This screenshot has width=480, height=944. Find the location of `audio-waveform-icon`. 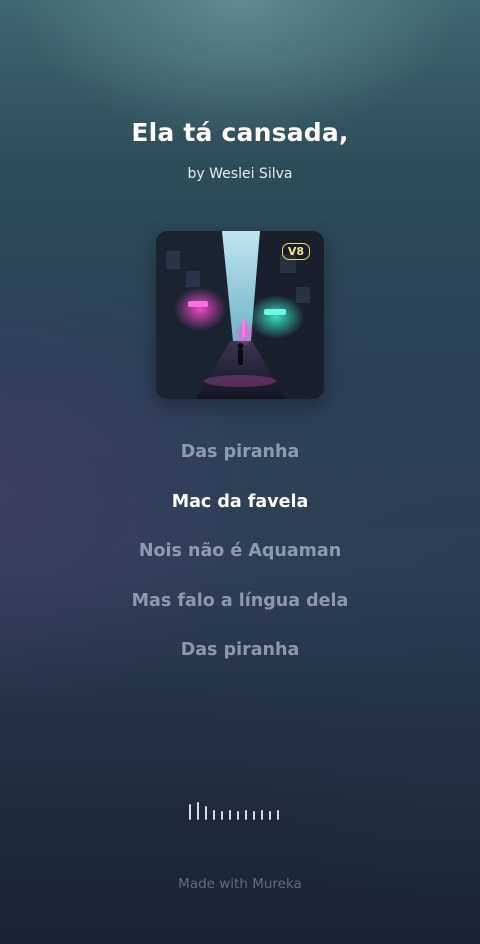

audio-waveform-icon is located at coordinates (241, 808).